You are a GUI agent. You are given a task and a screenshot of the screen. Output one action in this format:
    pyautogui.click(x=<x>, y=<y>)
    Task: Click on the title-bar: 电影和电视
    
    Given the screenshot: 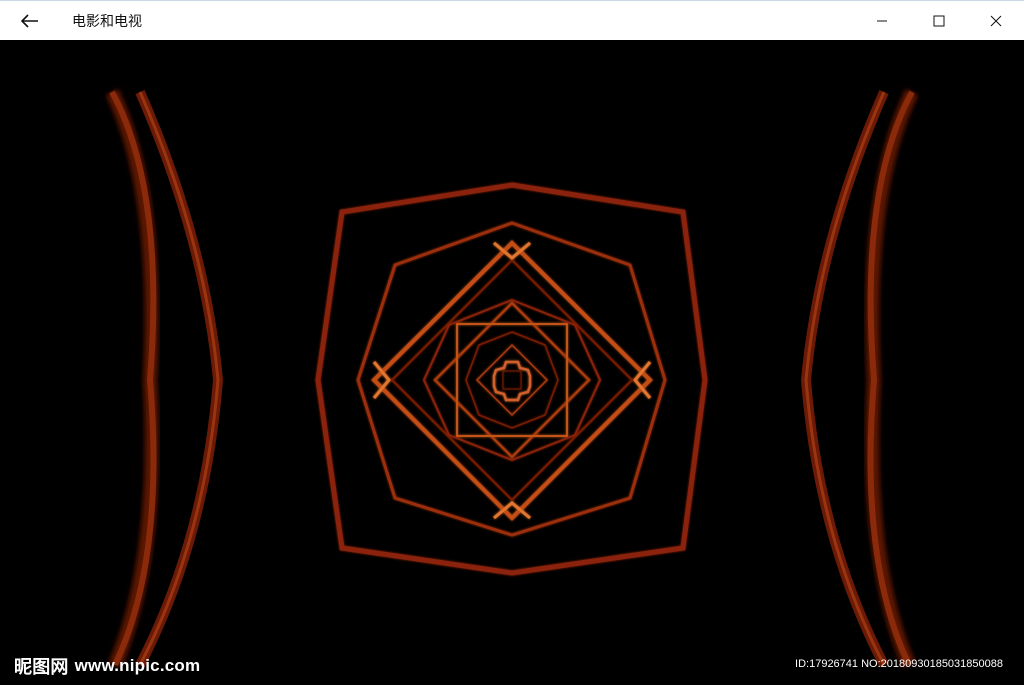 What is the action you would take?
    pyautogui.click(x=512, y=20)
    